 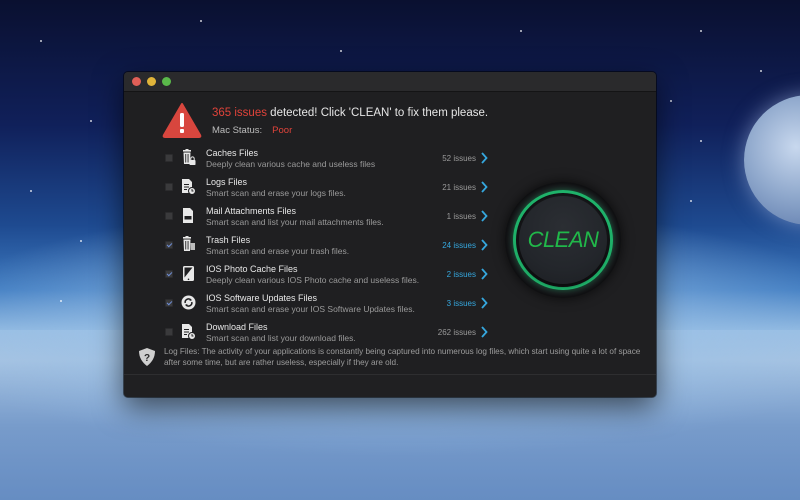 What do you see at coordinates (251, 211) in the screenshot?
I see `category-title: Mail Attachments Files` at bounding box center [251, 211].